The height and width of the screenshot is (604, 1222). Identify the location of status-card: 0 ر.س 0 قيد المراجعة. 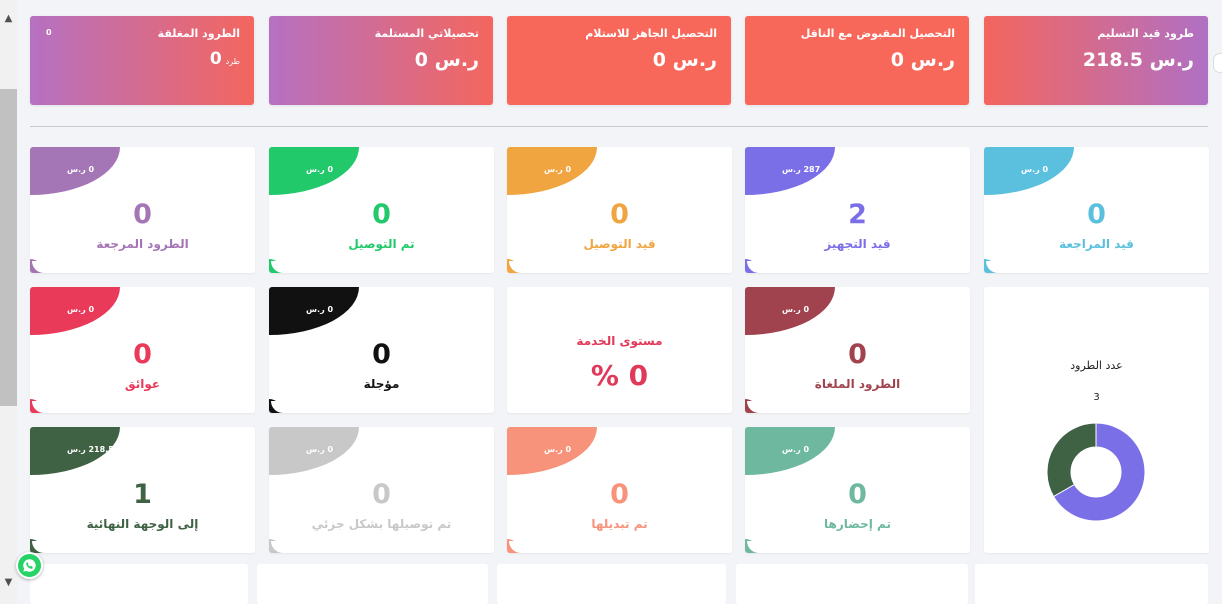
(1096, 210).